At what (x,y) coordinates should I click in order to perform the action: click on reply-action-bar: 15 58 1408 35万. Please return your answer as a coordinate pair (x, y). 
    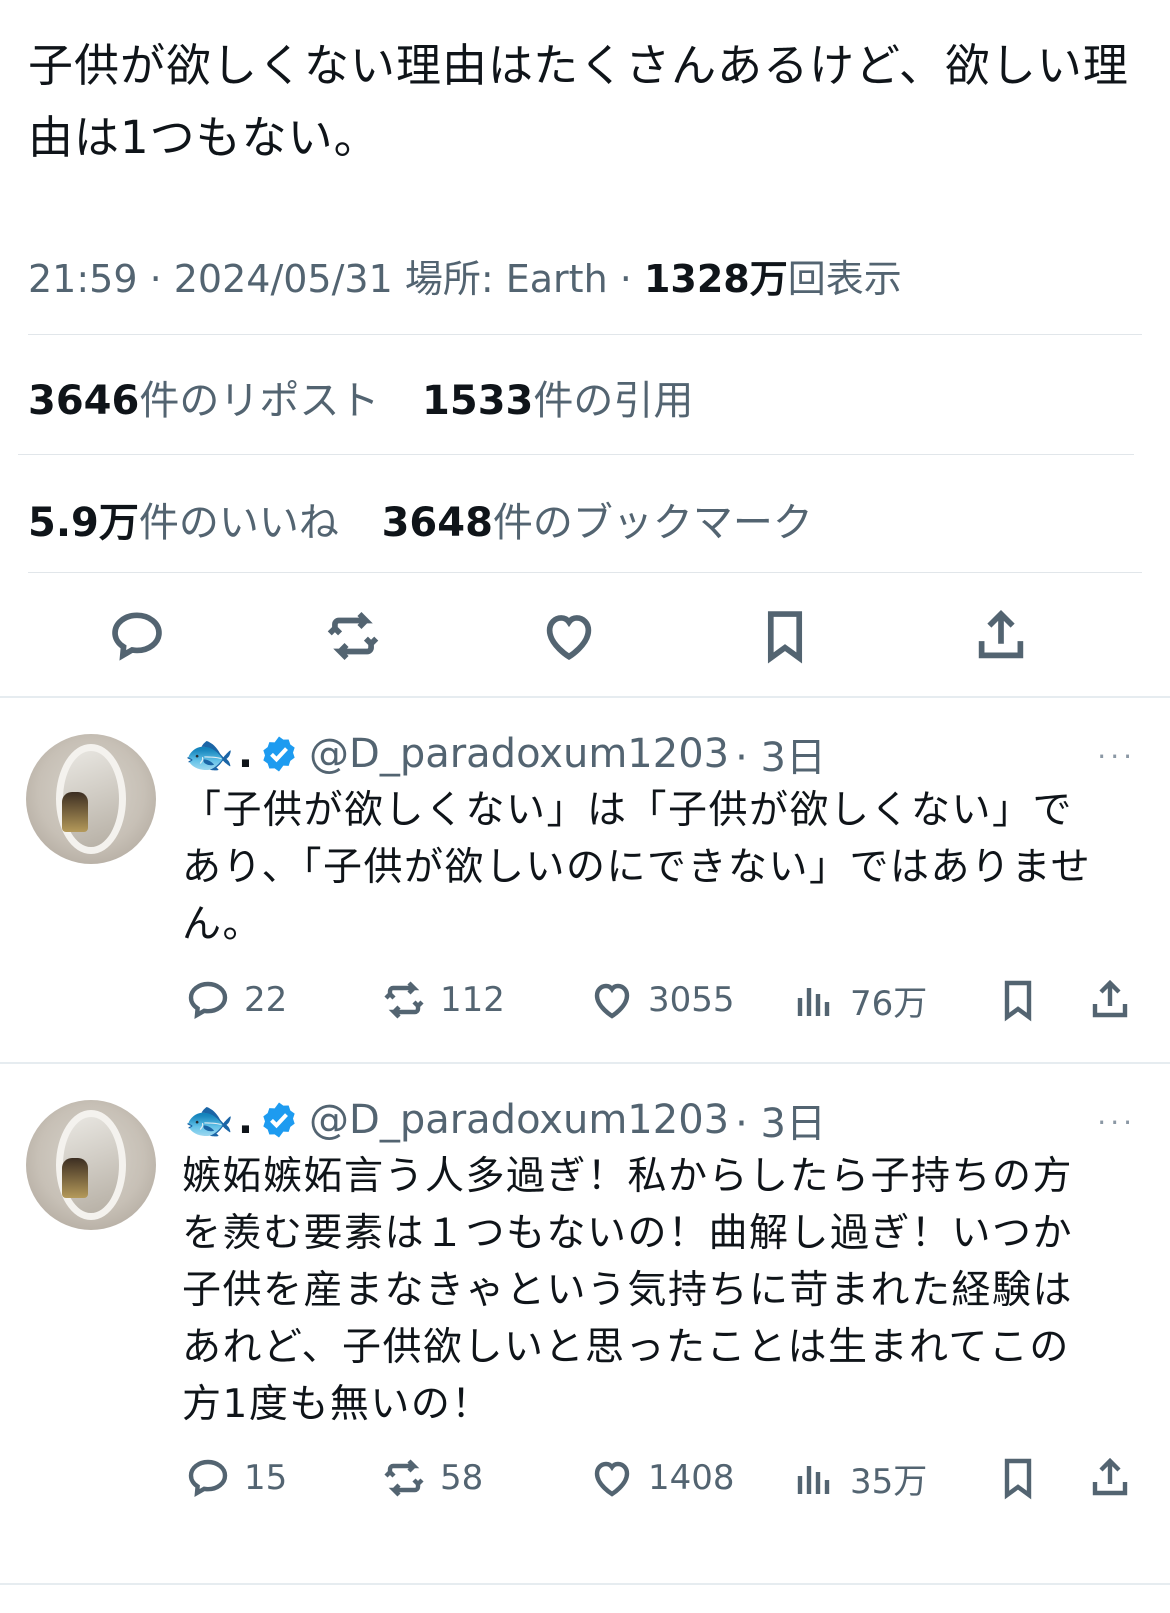
    Looking at the image, I should click on (585, 1478).